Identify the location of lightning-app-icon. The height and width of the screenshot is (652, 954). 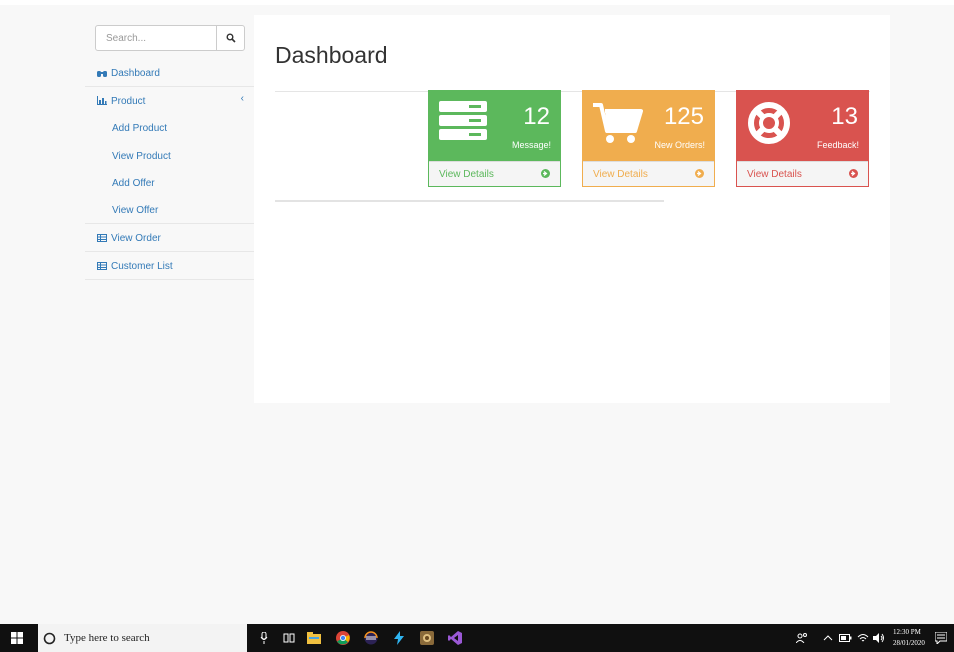
(399, 638).